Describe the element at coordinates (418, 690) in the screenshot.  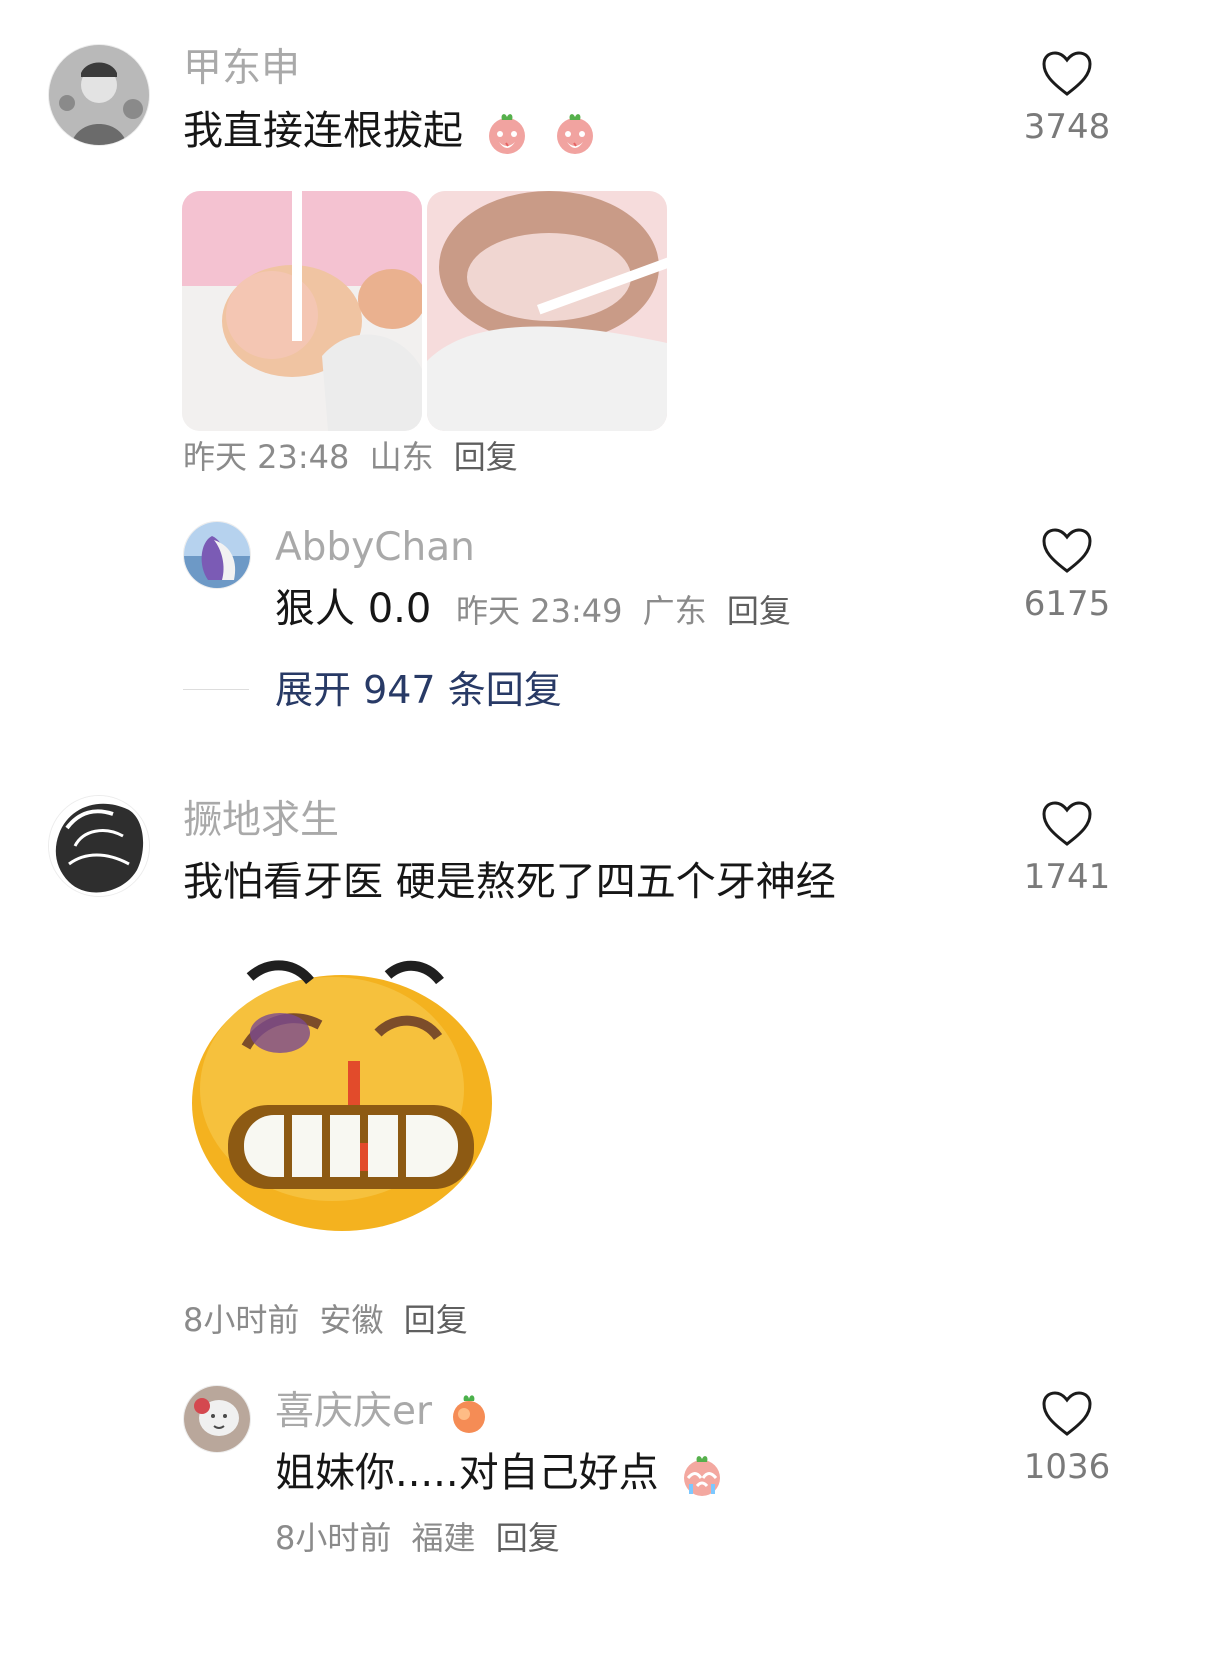
I see `expand-replies-button: 展开 947 条回复` at that location.